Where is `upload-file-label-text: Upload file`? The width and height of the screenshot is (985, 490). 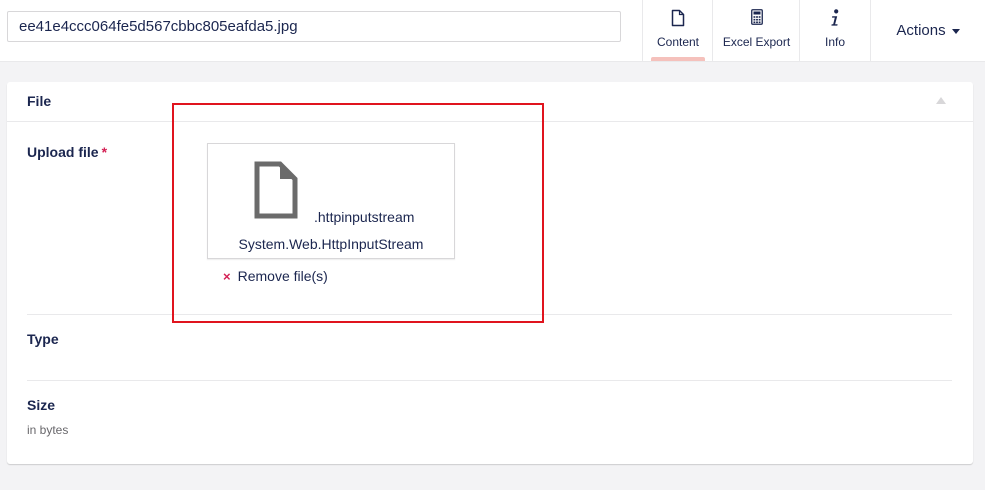 upload-file-label-text: Upload file is located at coordinates (63, 152).